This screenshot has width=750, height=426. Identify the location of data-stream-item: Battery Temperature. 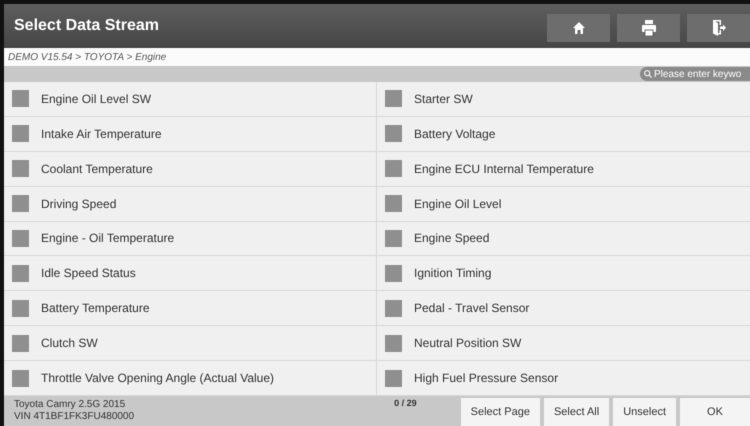
(190, 308).